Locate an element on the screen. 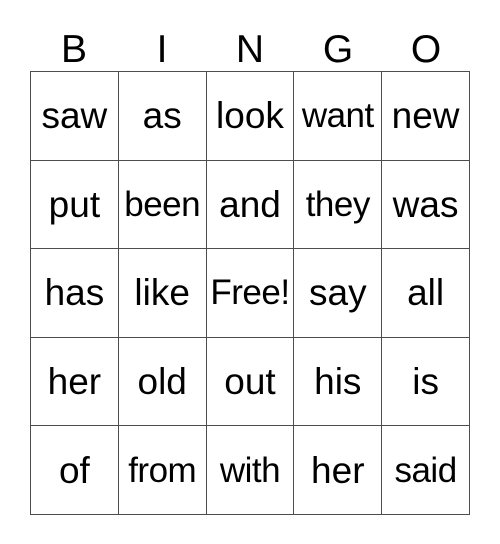 Image resolution: width=500 pixels, height=544 pixels. bingo-cell: put is located at coordinates (75, 205).